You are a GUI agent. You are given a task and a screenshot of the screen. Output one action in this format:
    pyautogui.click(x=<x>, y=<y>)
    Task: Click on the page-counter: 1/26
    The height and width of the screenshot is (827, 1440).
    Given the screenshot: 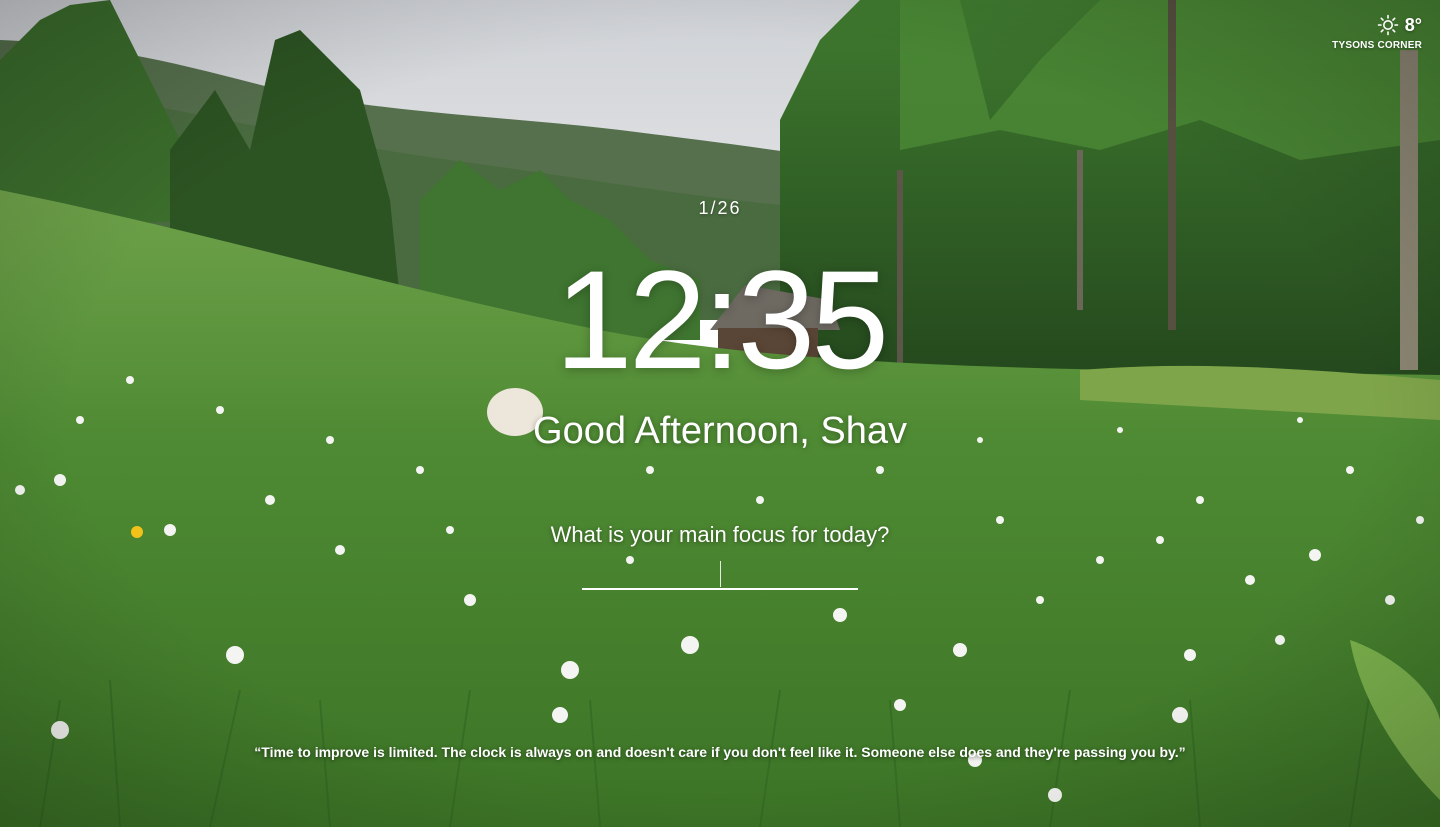 What is the action you would take?
    pyautogui.click(x=720, y=208)
    